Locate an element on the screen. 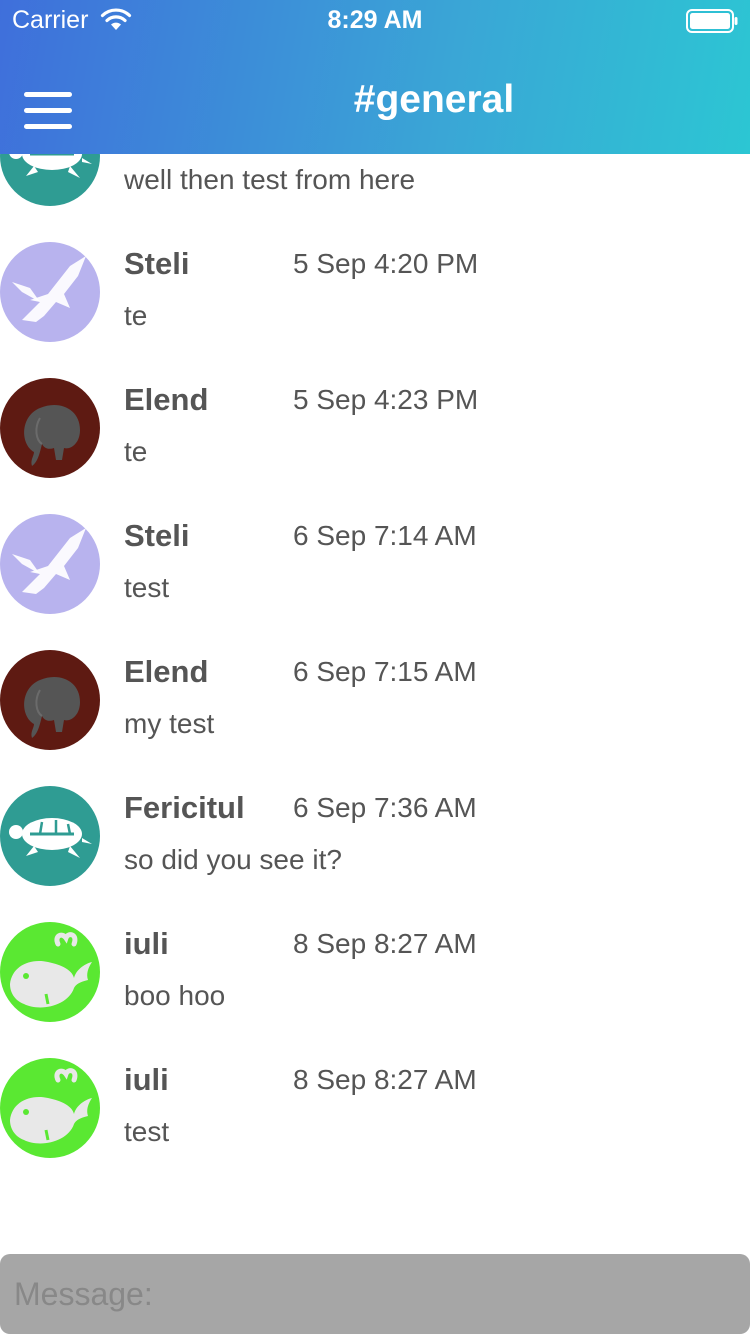  battery-icon is located at coordinates (712, 21).